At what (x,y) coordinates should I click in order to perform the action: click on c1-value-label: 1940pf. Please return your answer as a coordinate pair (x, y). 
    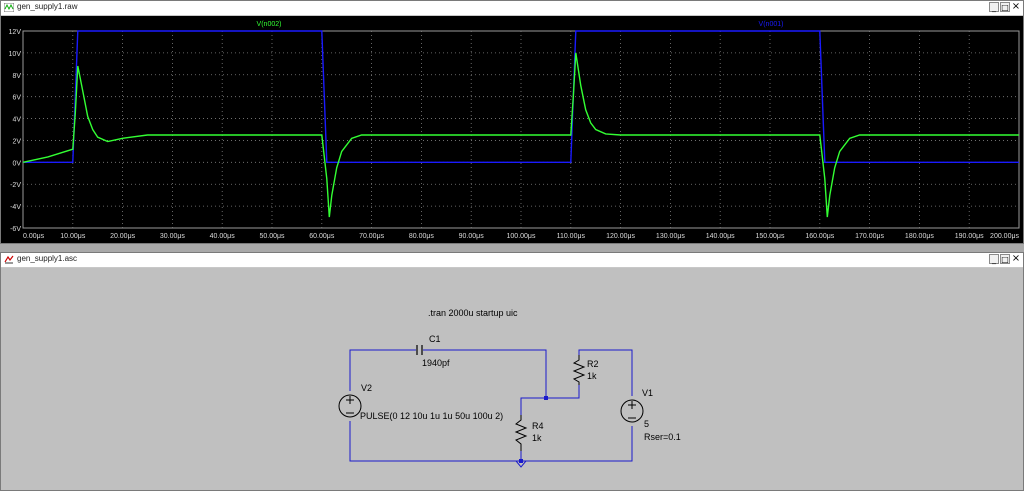
    Looking at the image, I should click on (436, 363).